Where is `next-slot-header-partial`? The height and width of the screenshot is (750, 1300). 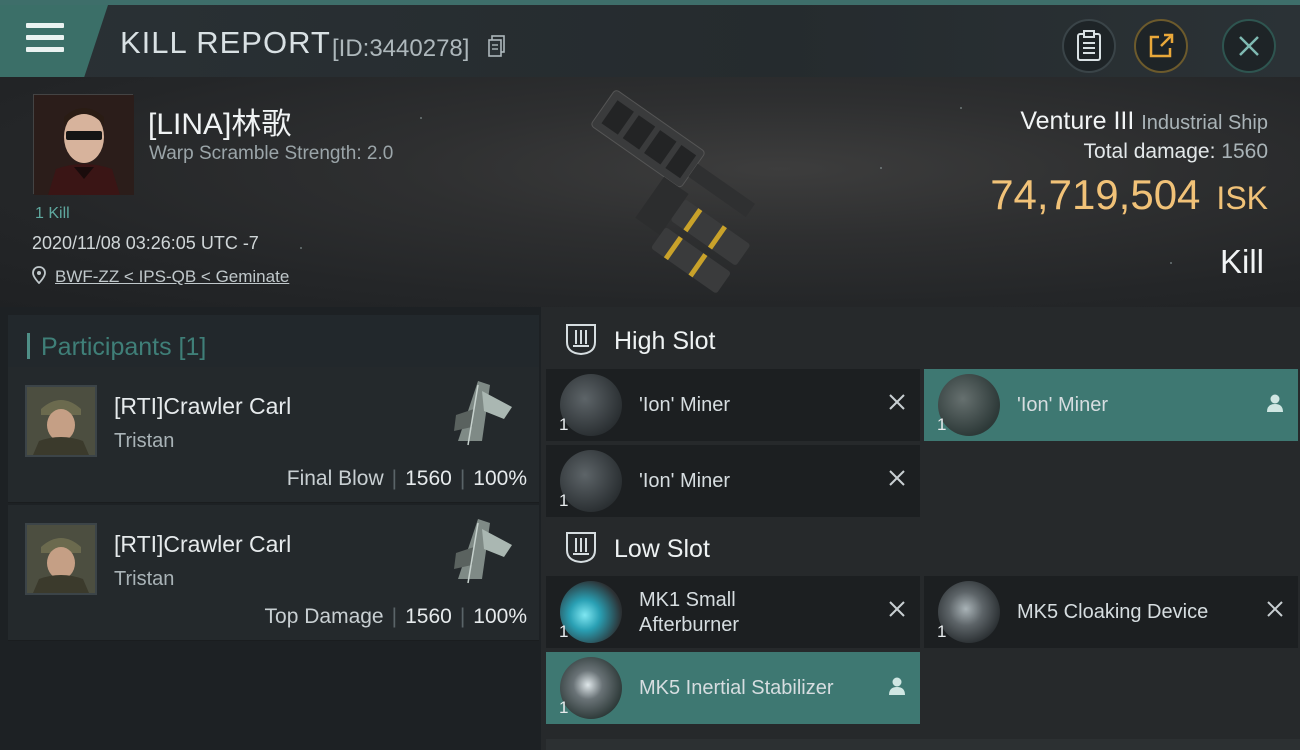 next-slot-header-partial is located at coordinates (923, 744).